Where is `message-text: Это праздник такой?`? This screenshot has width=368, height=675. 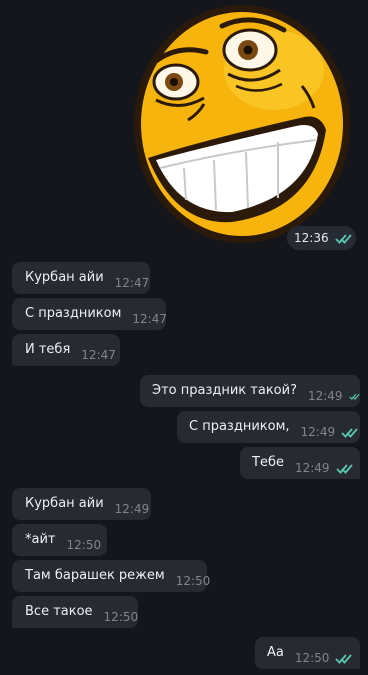 message-text: Это праздник такой? is located at coordinates (224, 390).